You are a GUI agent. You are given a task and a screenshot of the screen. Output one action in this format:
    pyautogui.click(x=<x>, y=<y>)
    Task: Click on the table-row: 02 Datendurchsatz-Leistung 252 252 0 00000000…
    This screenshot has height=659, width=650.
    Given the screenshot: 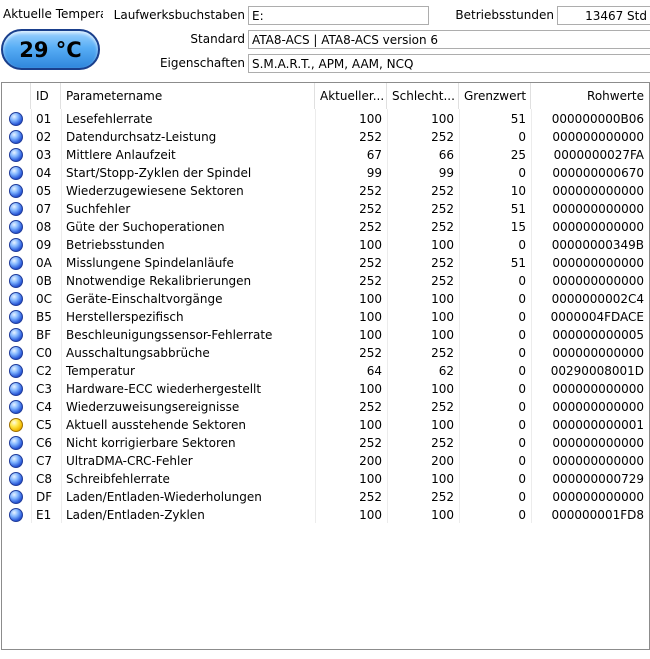 What is the action you would take?
    pyautogui.click(x=325, y=137)
    